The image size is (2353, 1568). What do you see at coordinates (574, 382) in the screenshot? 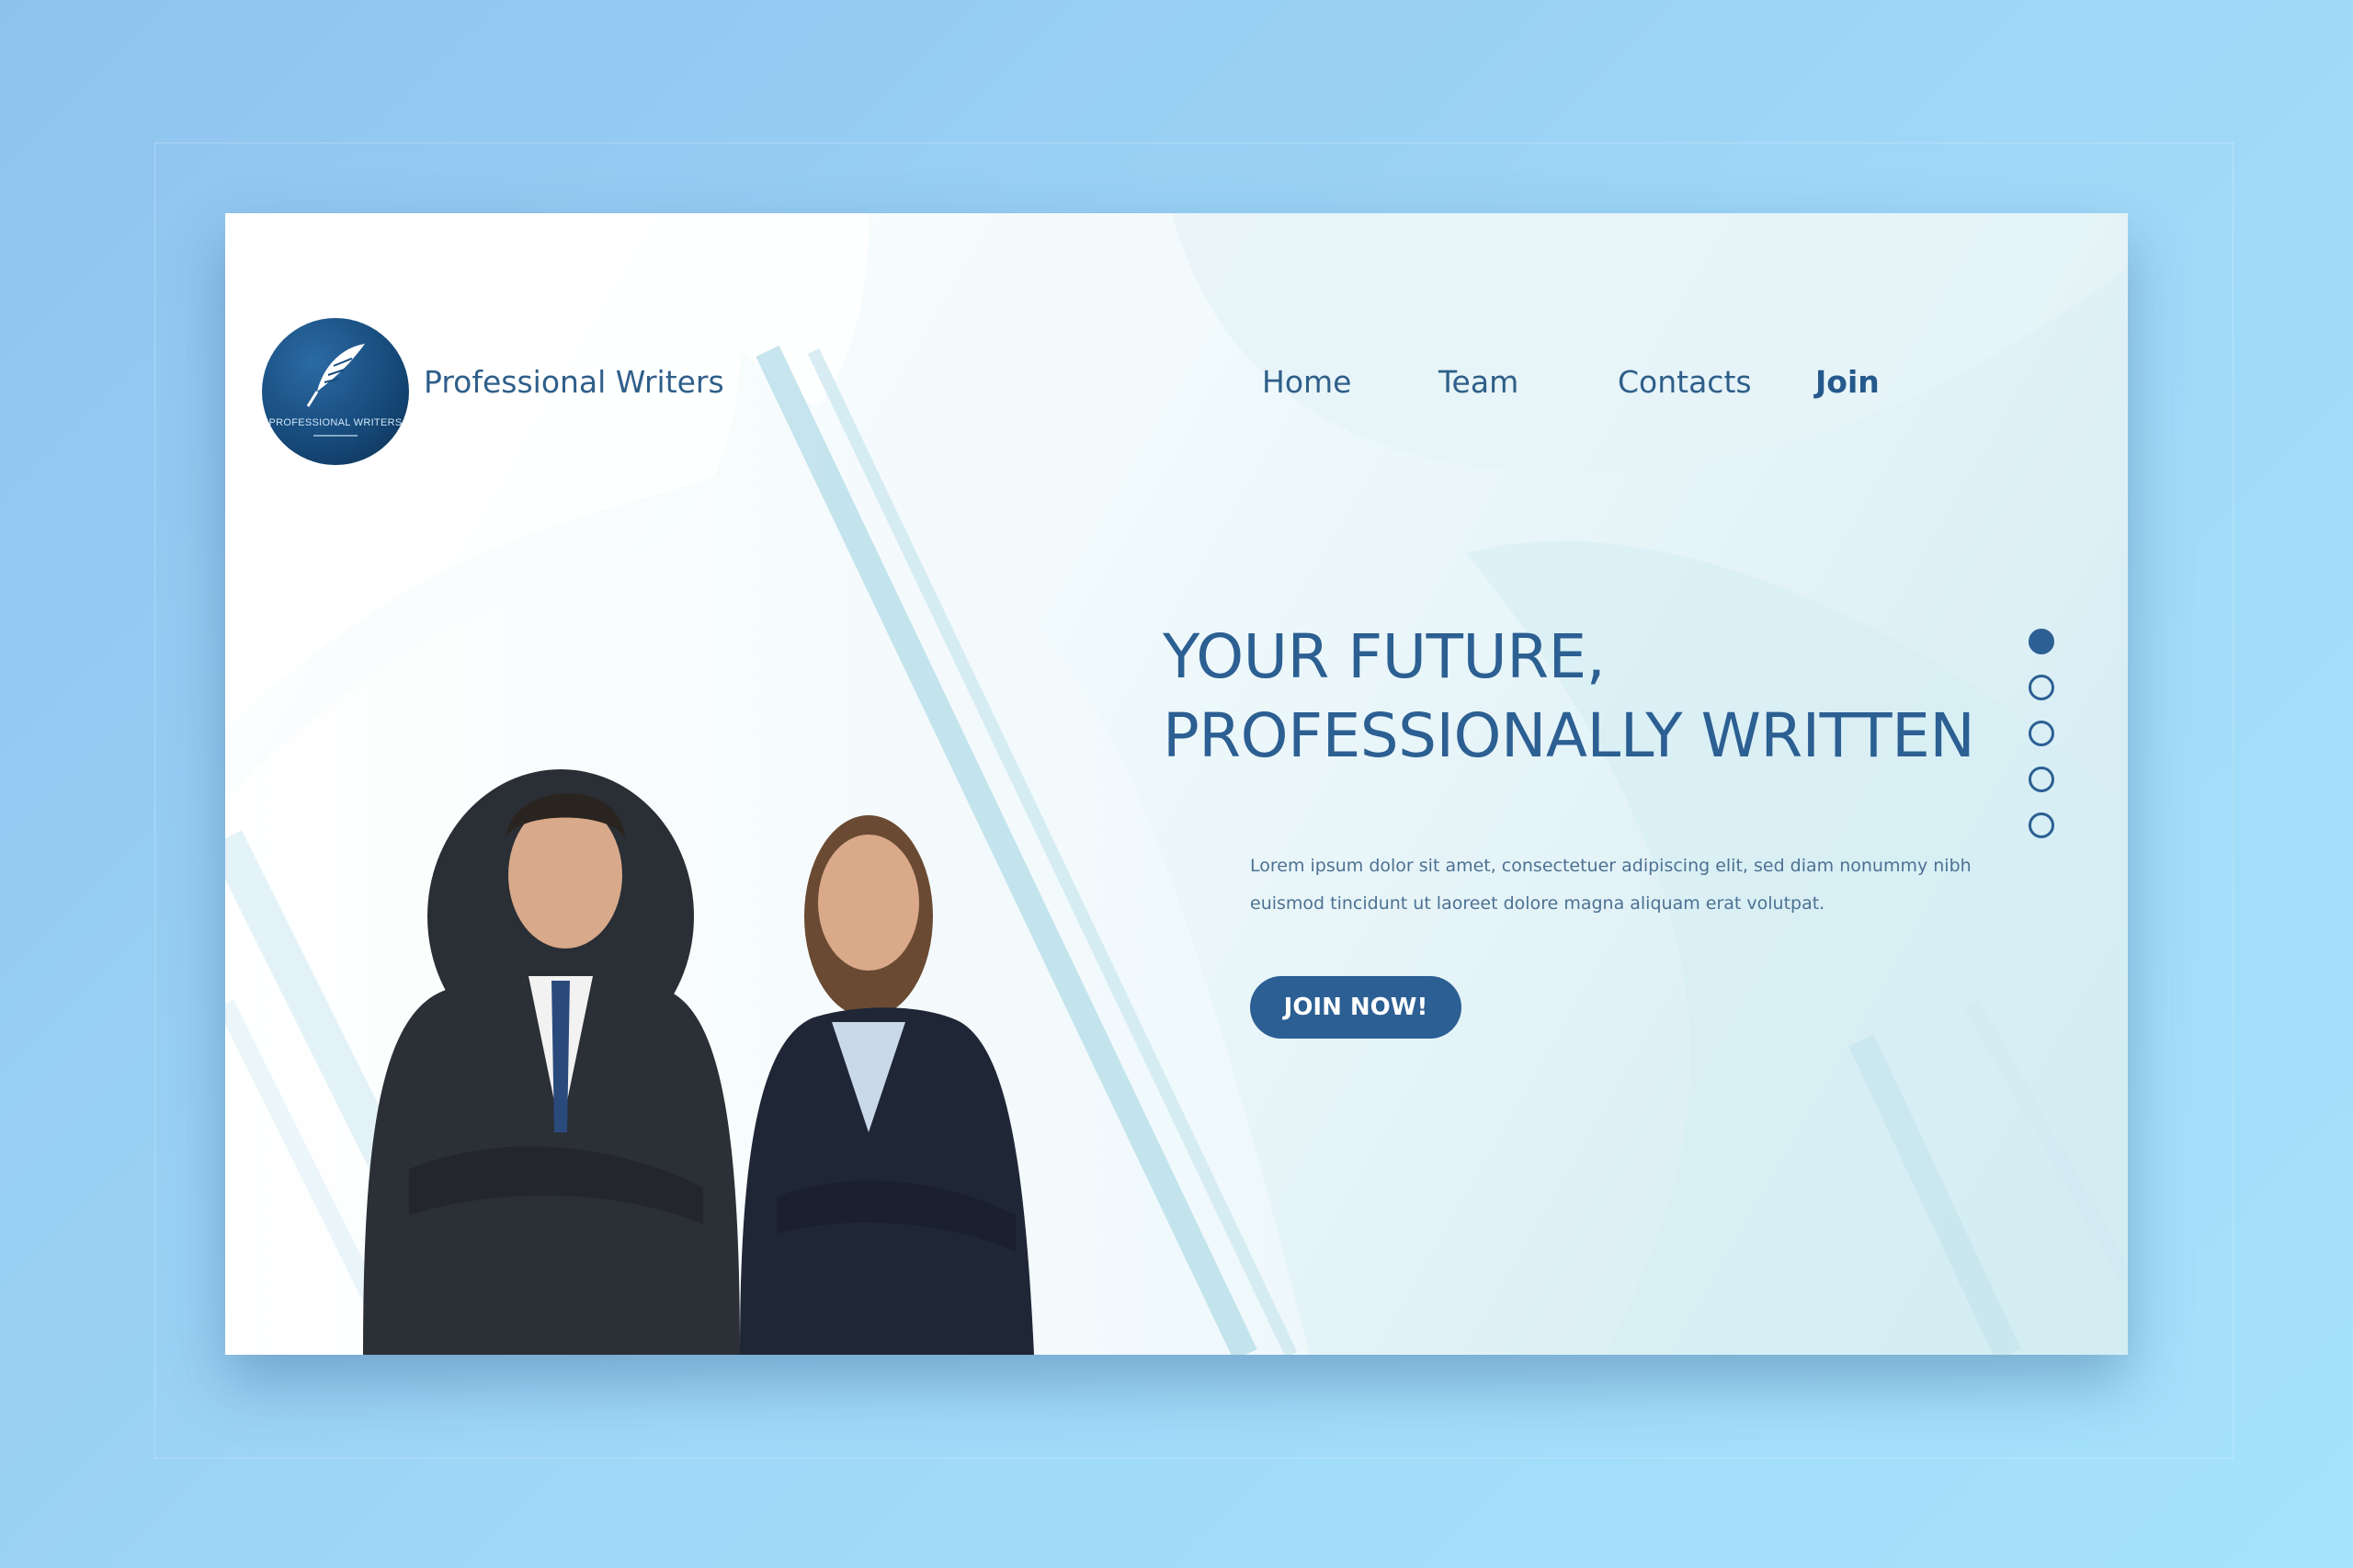
I see `brand-name: Professional Writers` at bounding box center [574, 382].